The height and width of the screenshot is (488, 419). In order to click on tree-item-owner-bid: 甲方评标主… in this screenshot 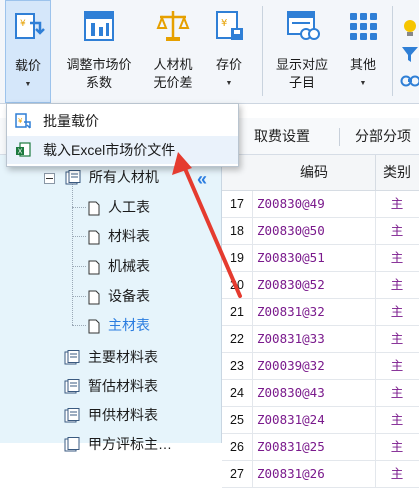, I will do `click(118, 444)`.